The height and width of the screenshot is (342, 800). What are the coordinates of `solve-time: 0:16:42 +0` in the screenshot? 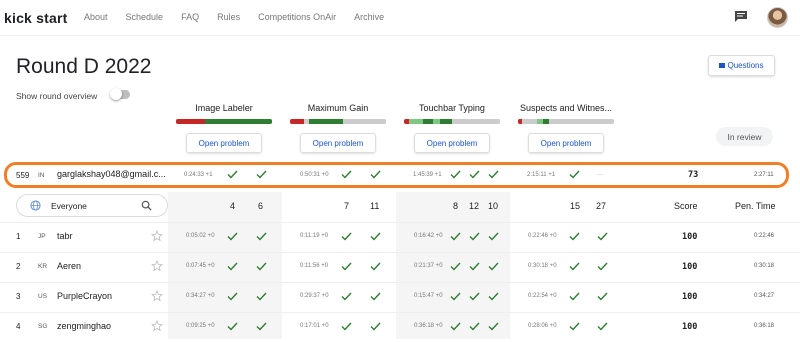 It's located at (428, 236).